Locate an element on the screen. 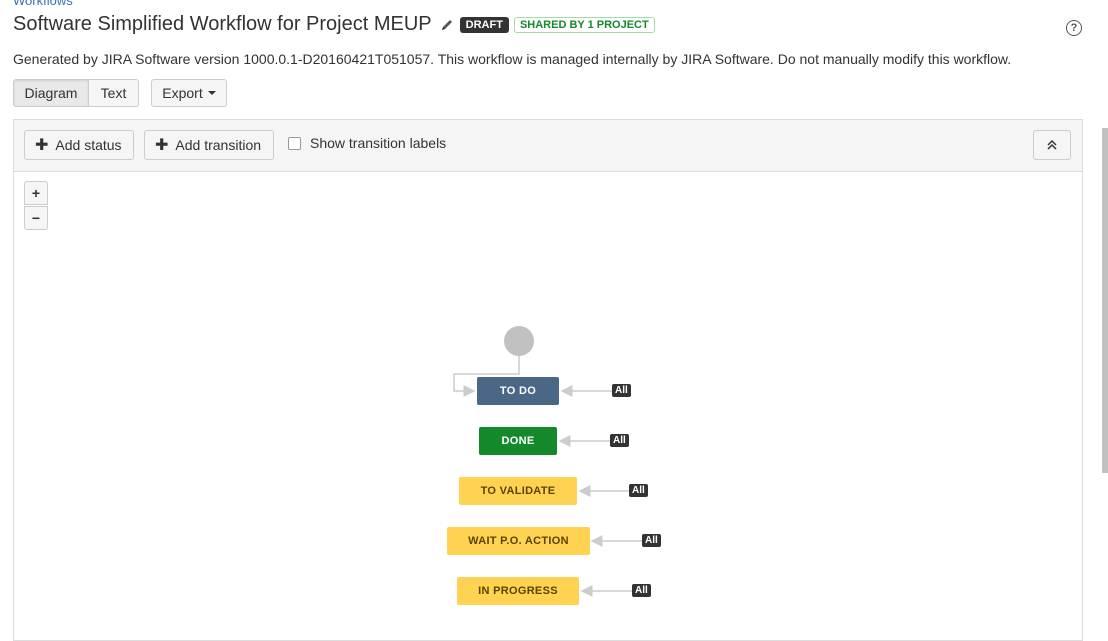  shared-badge: SHARED BY 1 PROJECT is located at coordinates (584, 24).